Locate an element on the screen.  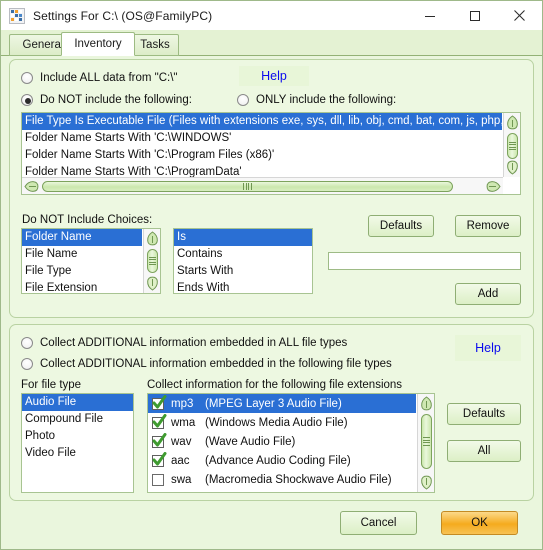
list-item: Video File is located at coordinates (77, 453).